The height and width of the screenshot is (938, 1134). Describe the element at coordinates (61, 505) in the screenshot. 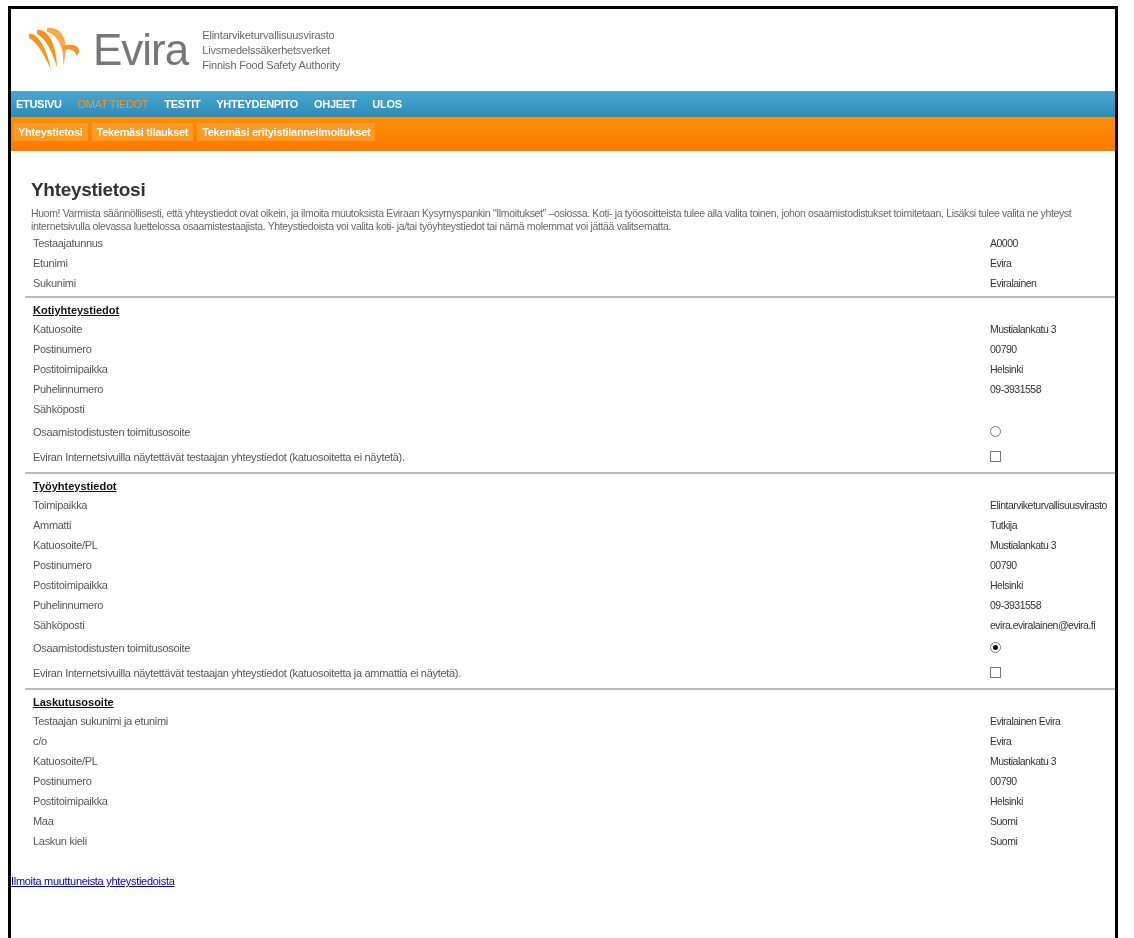

I see `field-label: Toimipaikka` at that location.